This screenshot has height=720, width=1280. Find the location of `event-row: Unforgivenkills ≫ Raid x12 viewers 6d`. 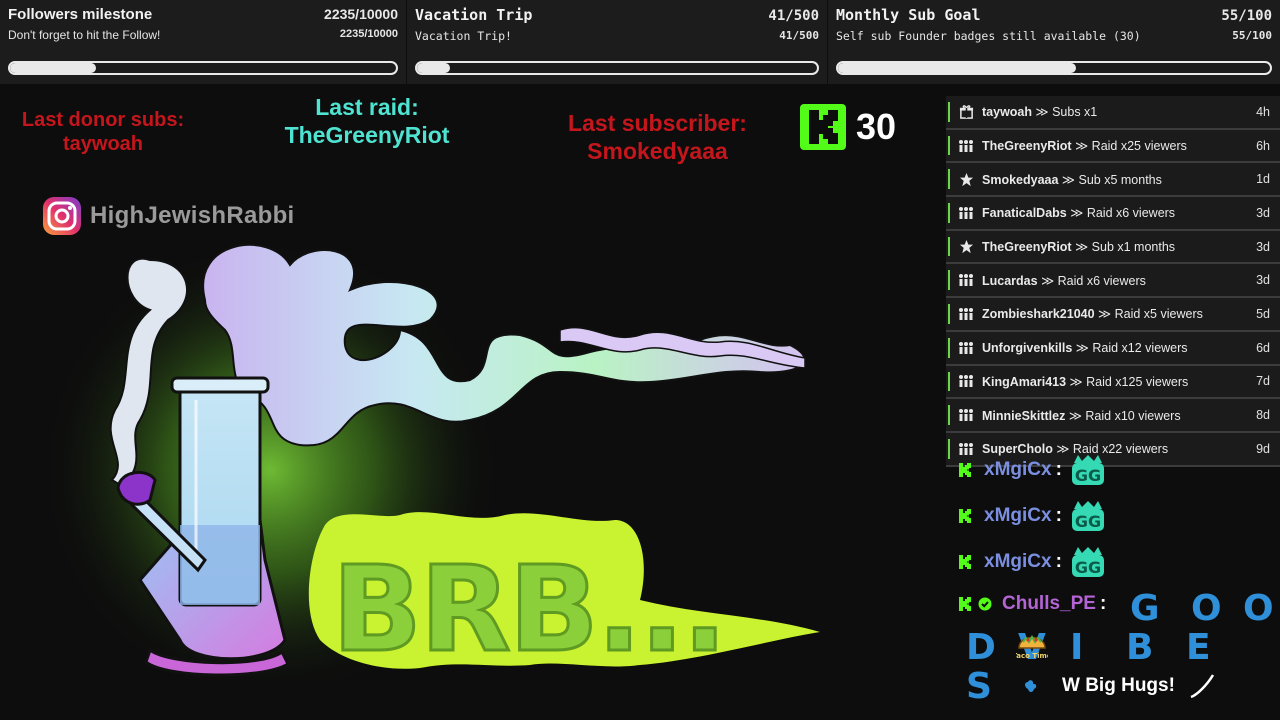

event-row: Unforgivenkills ≫ Raid x12 viewers 6d is located at coordinates (1113, 348).